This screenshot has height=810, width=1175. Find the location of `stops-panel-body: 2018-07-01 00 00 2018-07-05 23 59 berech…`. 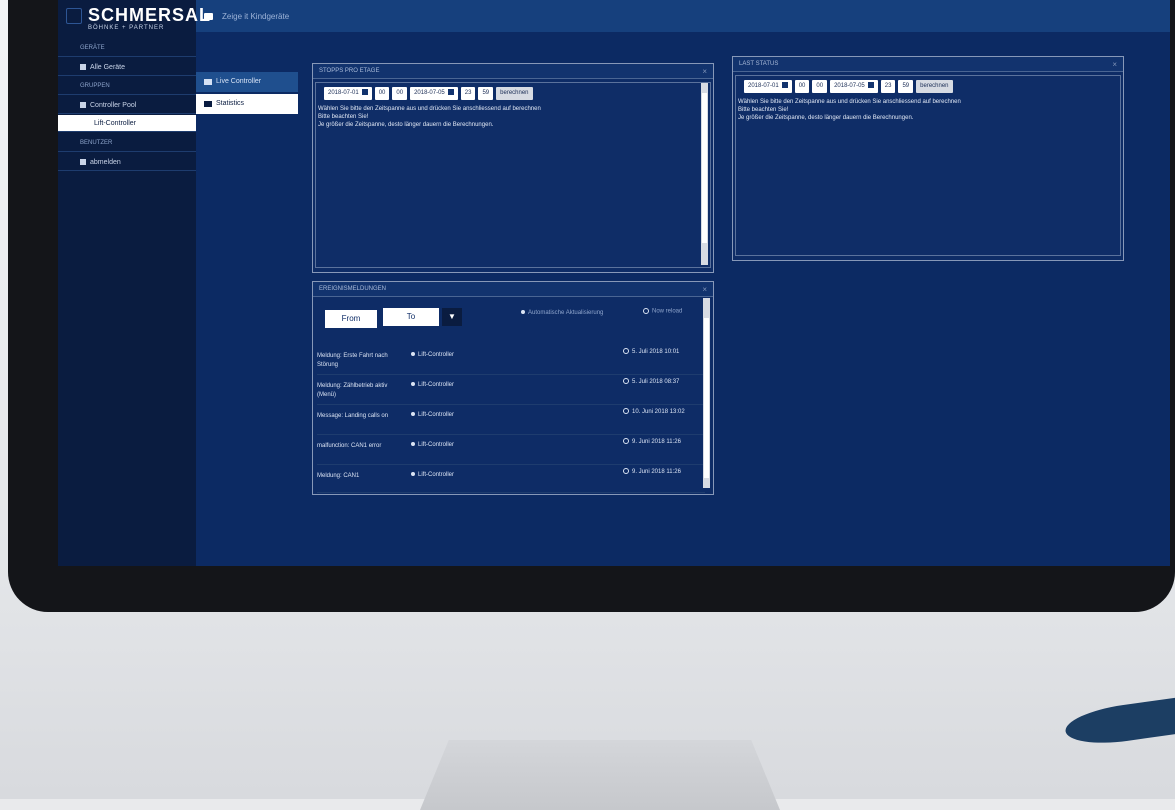

stops-panel-body: 2018-07-01 00 00 2018-07-05 23 59 berech… is located at coordinates (513, 175).